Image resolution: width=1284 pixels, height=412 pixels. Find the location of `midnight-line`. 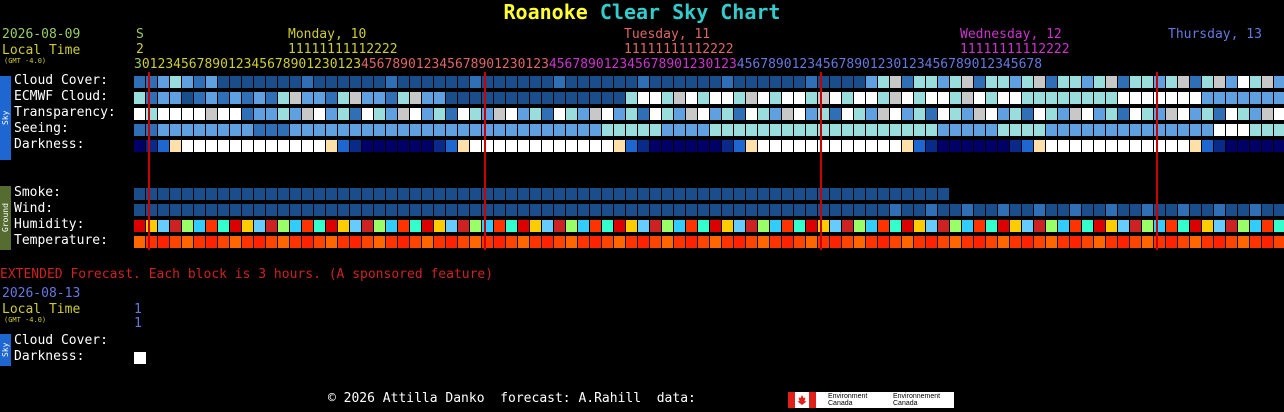

midnight-line is located at coordinates (821, 161).